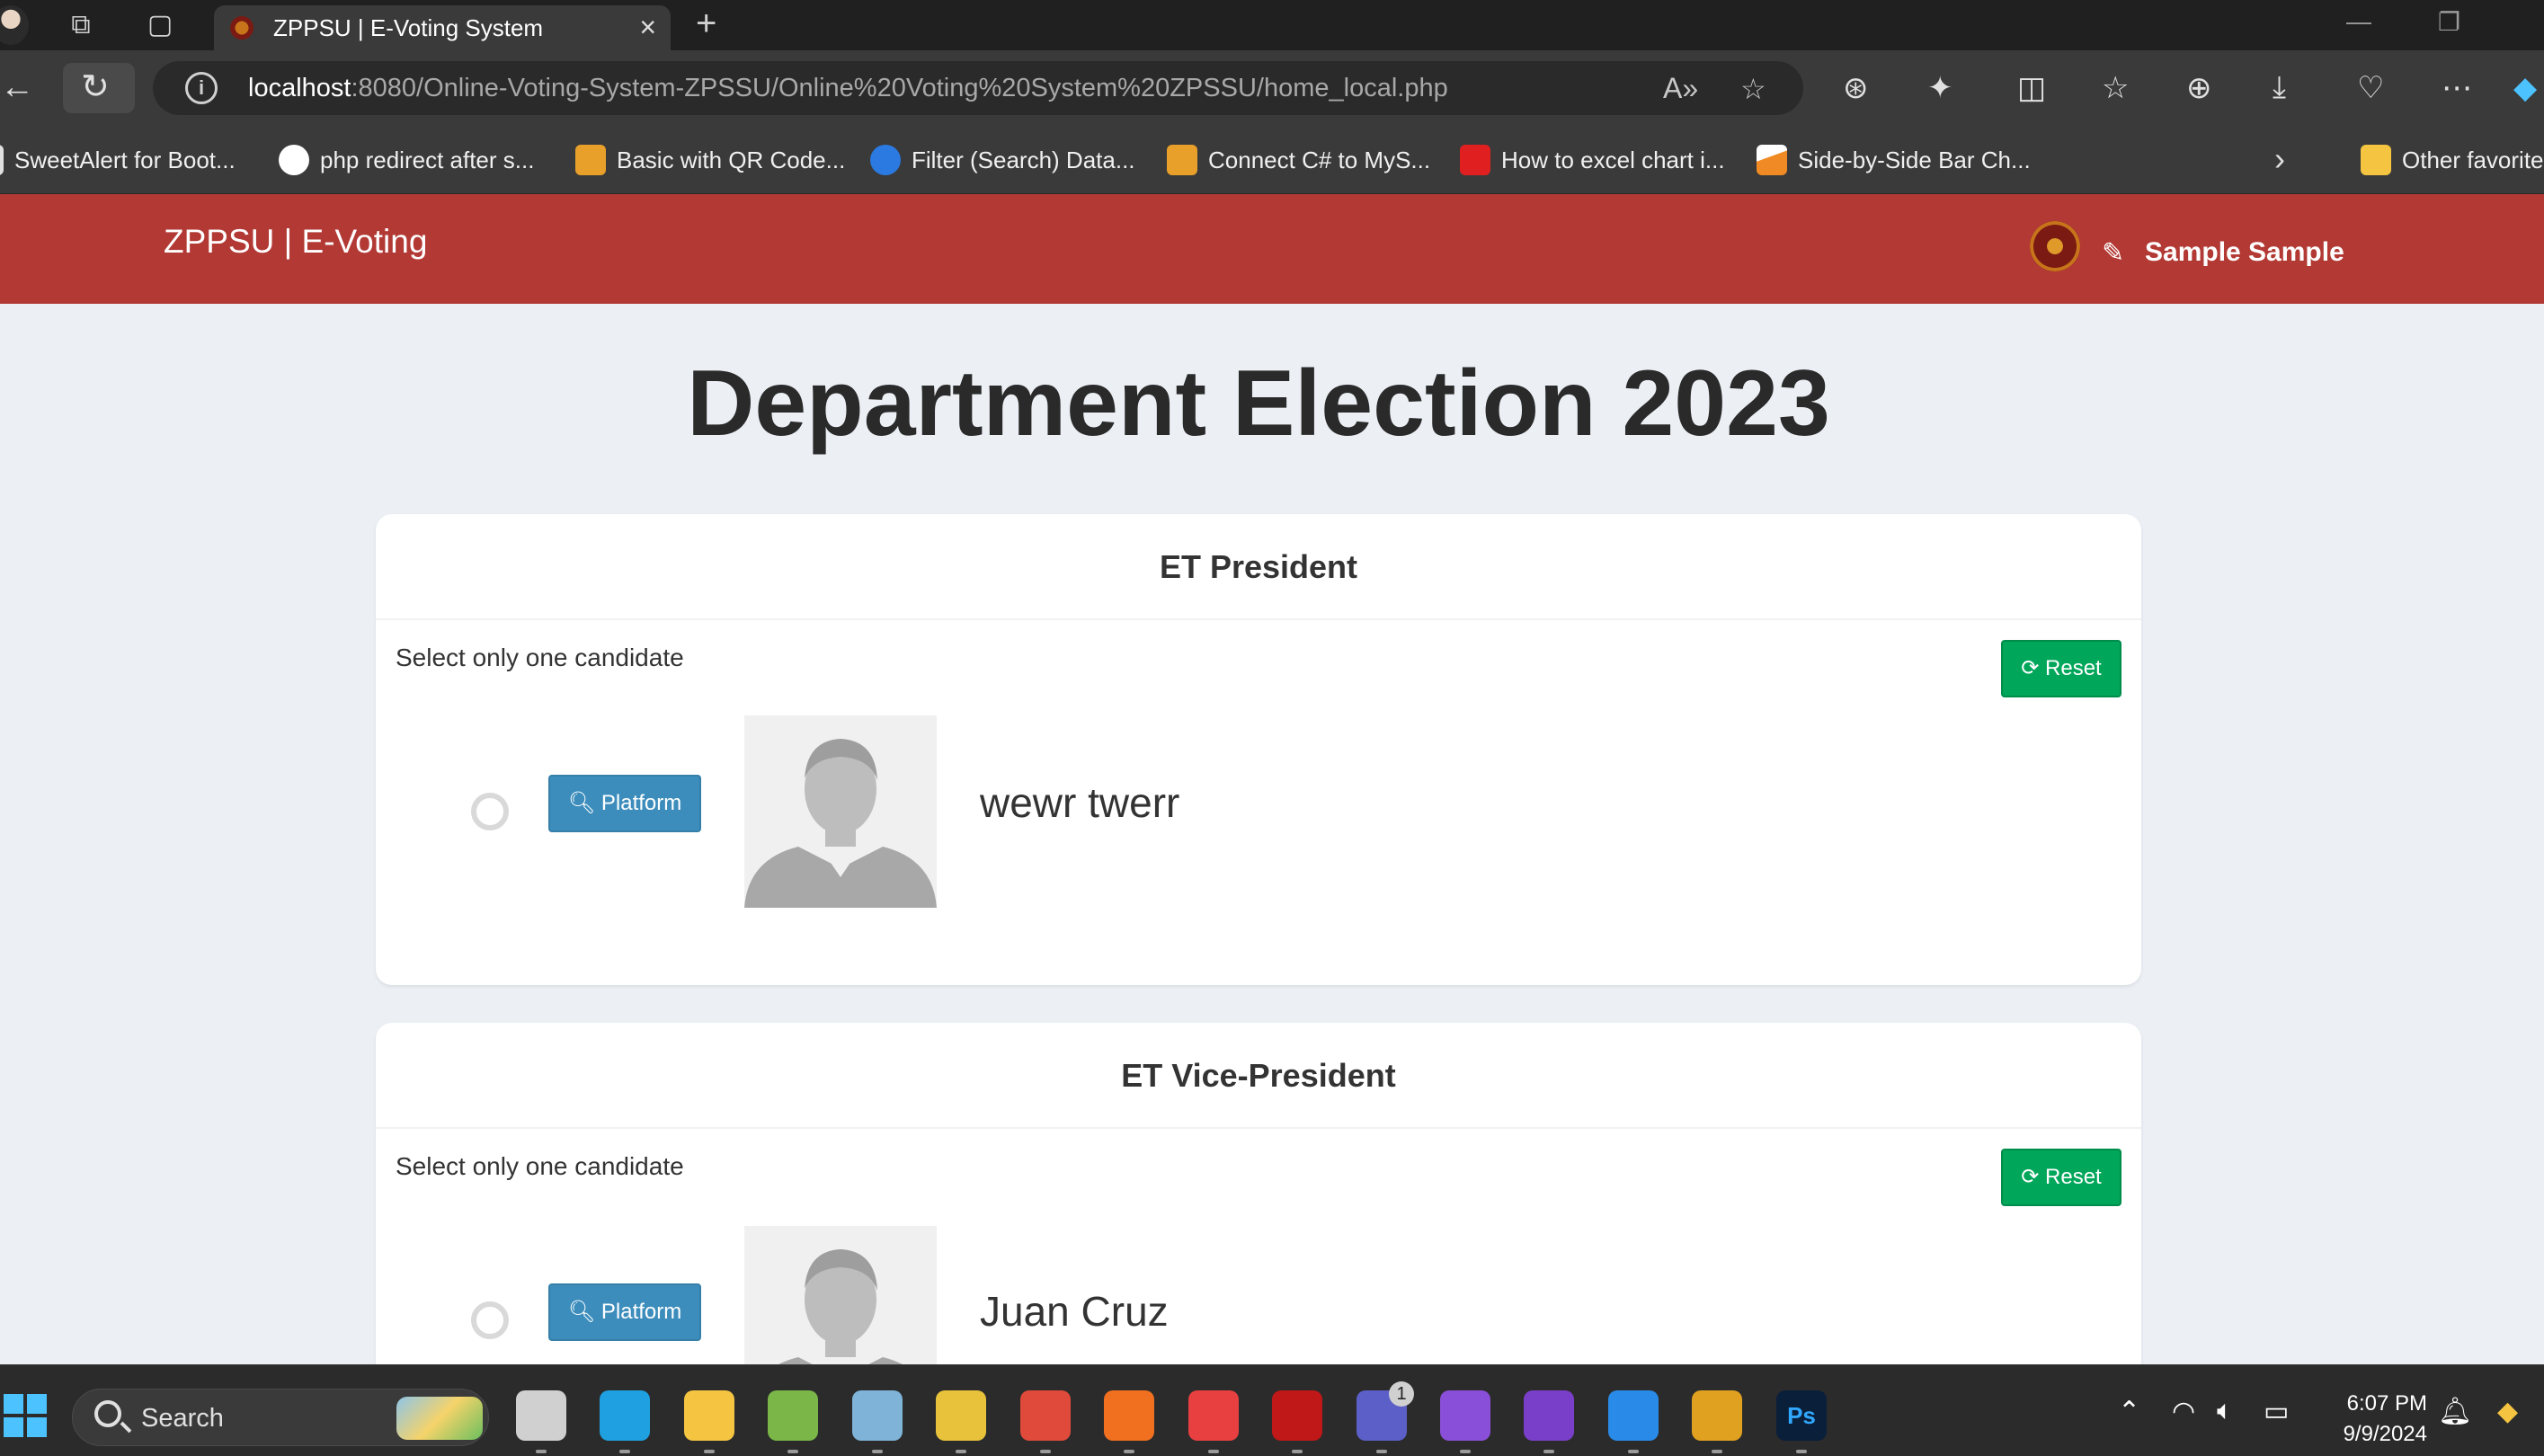 The width and height of the screenshot is (2544, 1456). Describe the element at coordinates (961, 1422) in the screenshot. I see `app-yellow-taskbar-icon` at that location.